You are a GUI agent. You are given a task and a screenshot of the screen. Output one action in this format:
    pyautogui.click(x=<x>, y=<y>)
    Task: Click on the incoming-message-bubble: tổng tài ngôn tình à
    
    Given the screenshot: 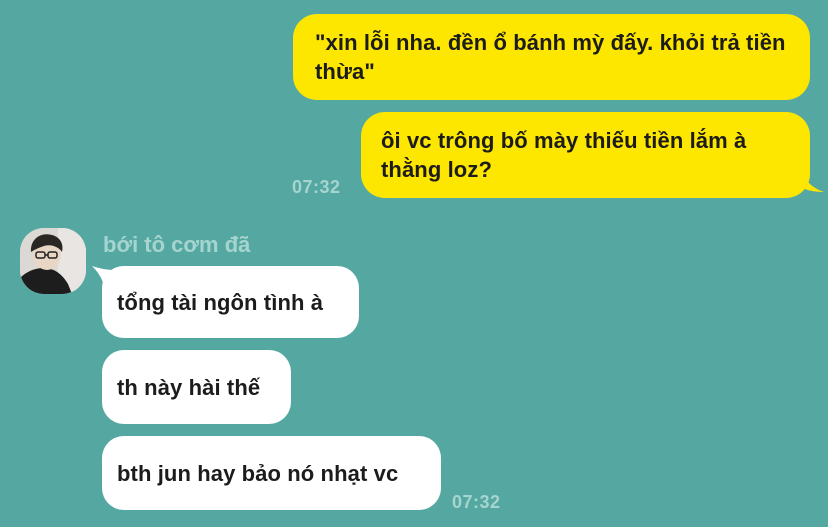 What is the action you would take?
    pyautogui.click(x=230, y=302)
    